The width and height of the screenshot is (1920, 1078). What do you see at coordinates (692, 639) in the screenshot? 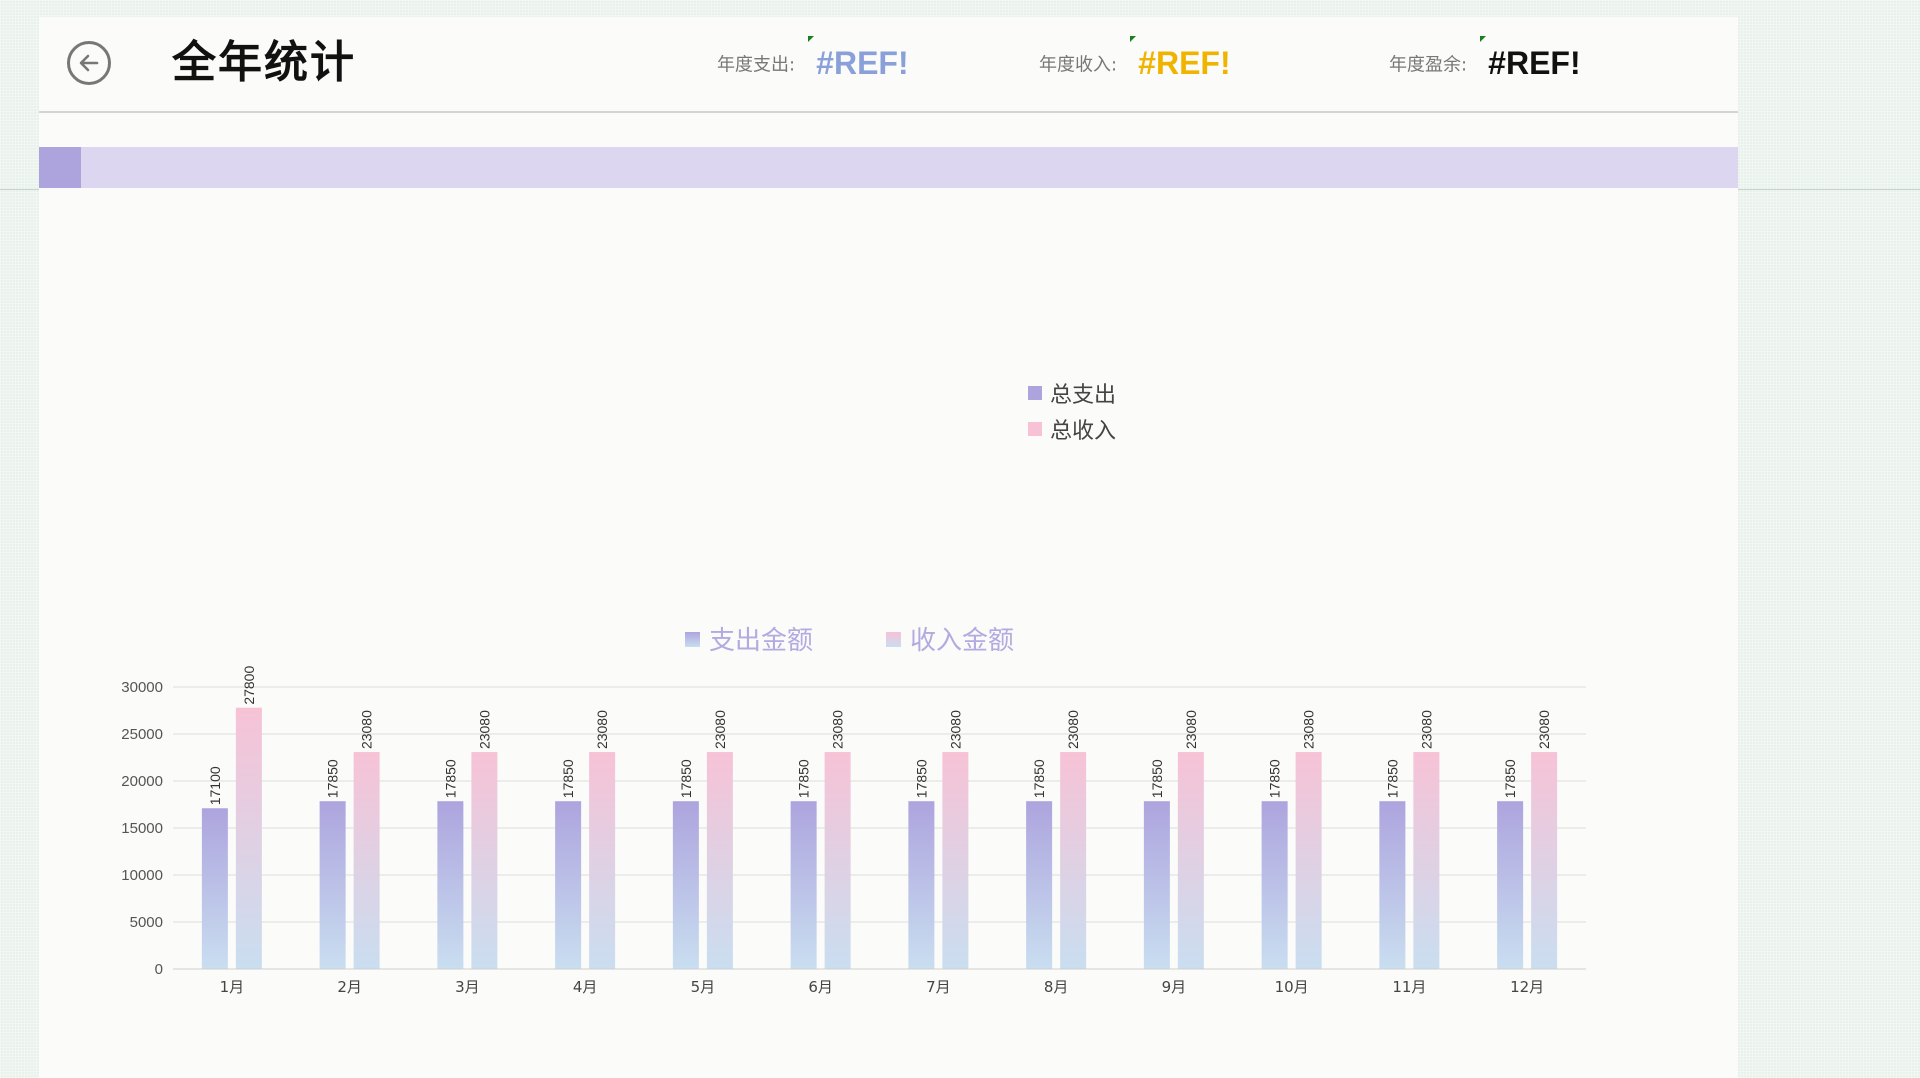
I see `legend-swatch-expense` at bounding box center [692, 639].